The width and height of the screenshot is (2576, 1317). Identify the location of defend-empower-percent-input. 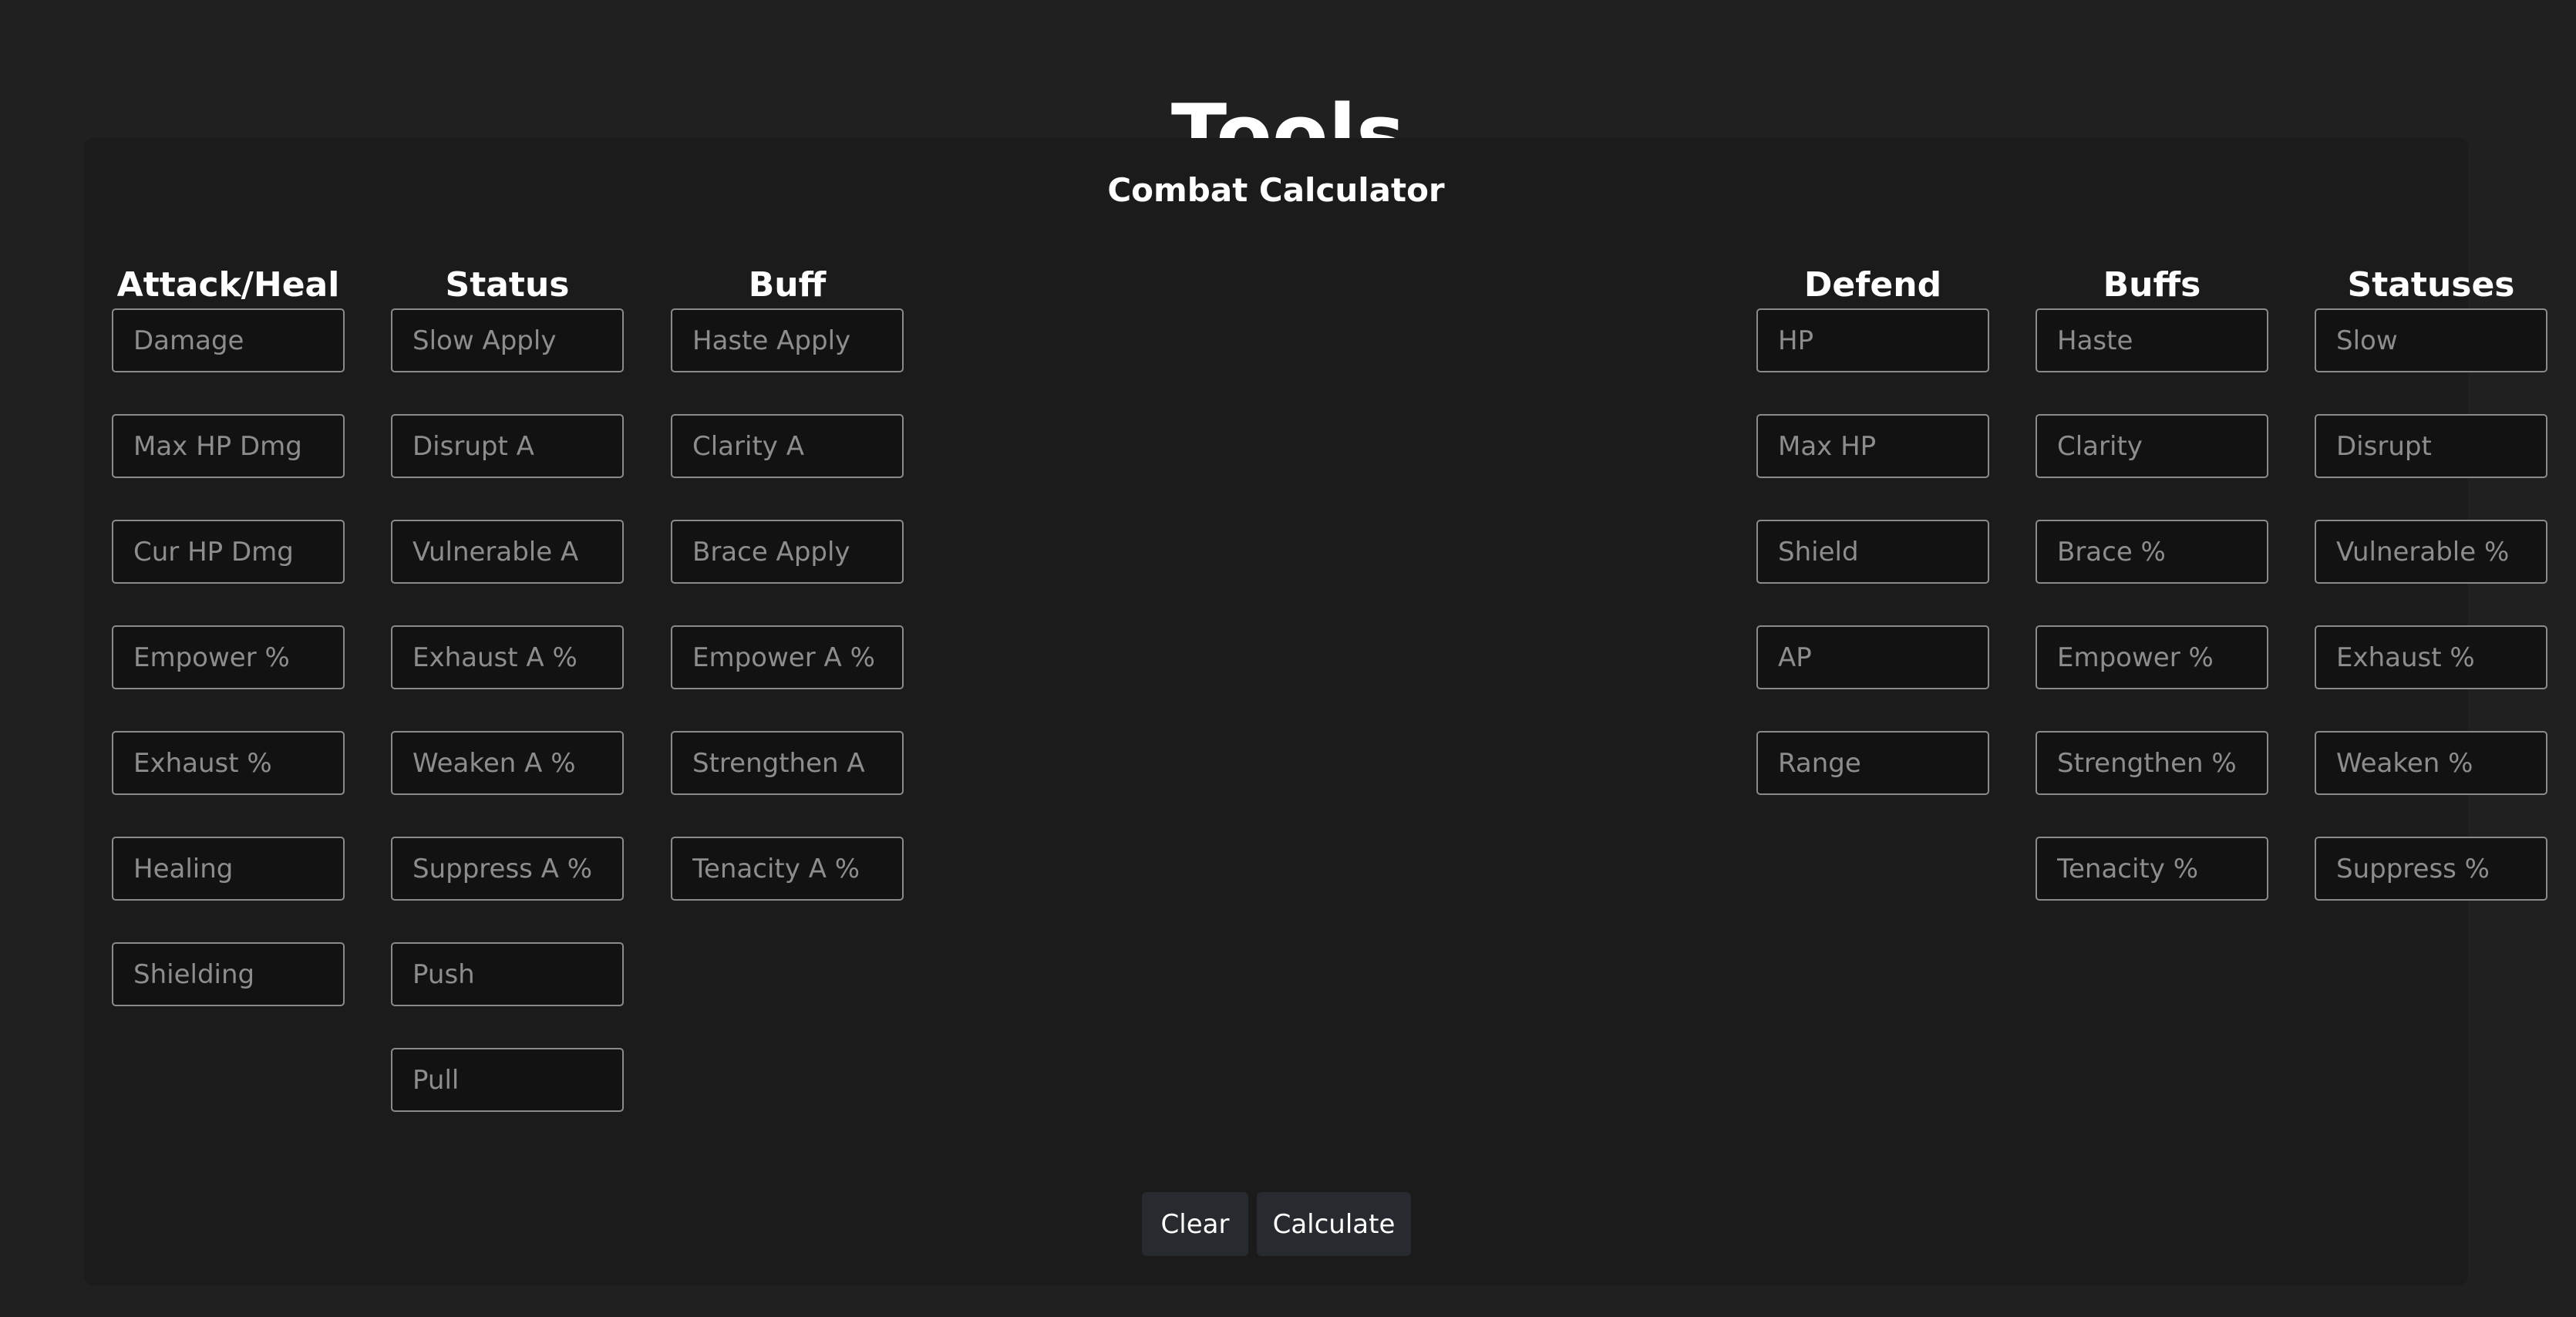
(2152, 657).